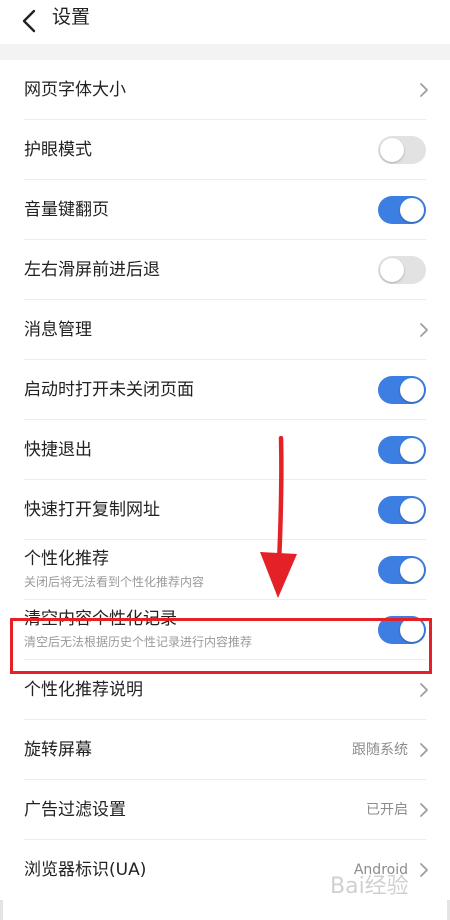 This screenshot has width=450, height=920. What do you see at coordinates (225, 330) in the screenshot?
I see `setting-row-5: 消息管理` at bounding box center [225, 330].